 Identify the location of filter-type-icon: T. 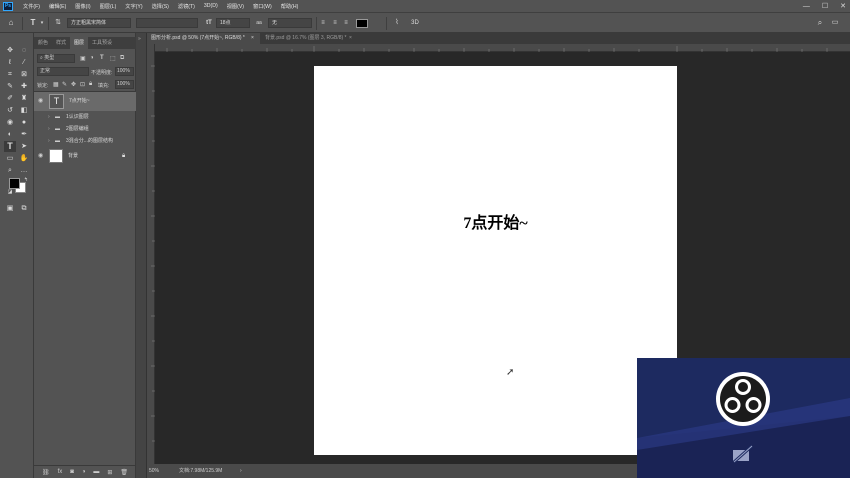
(102, 58).